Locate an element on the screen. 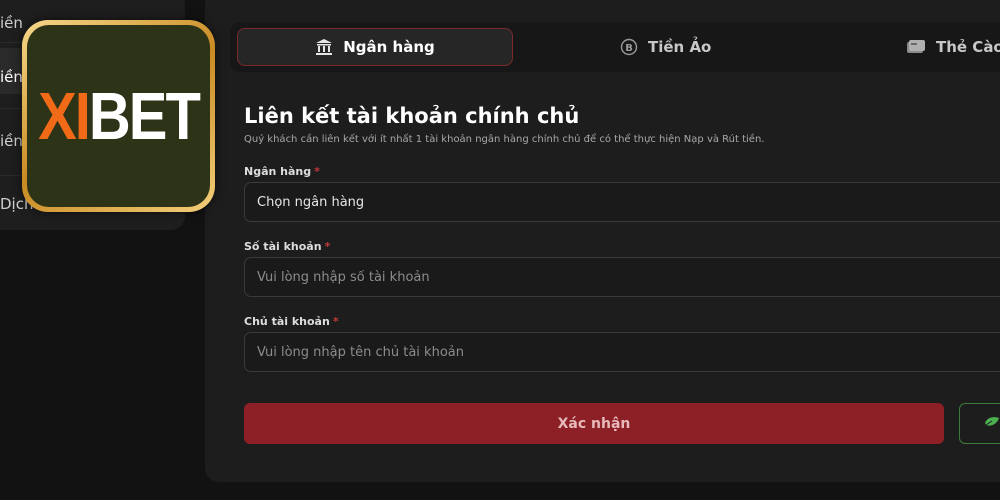  account-number-label: Số tài khoản * is located at coordinates (287, 246).